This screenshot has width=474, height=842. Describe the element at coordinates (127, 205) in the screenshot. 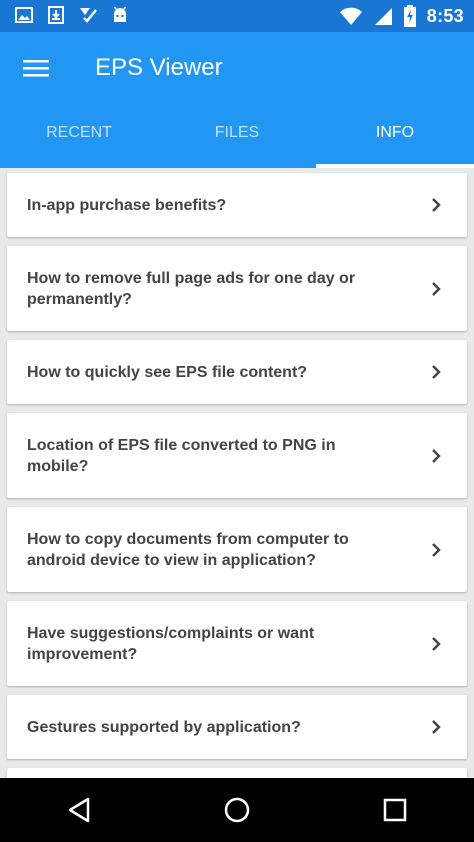

I see `info-item-label: In-app purchase benefits?` at that location.